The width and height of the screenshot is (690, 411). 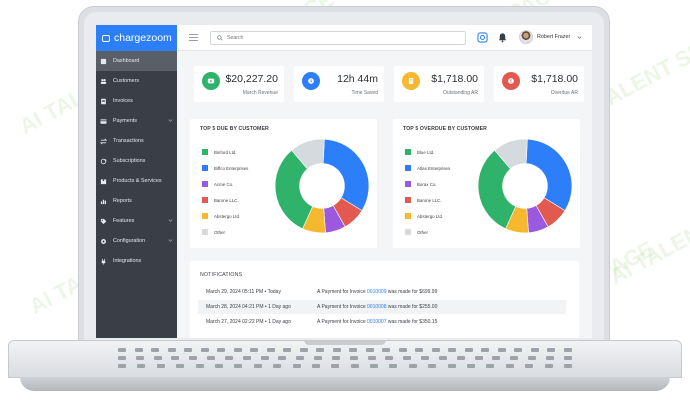 What do you see at coordinates (439, 84) in the screenshot?
I see `stat-card-outstanding-ar: $1,718.00 Outstanding AR` at bounding box center [439, 84].